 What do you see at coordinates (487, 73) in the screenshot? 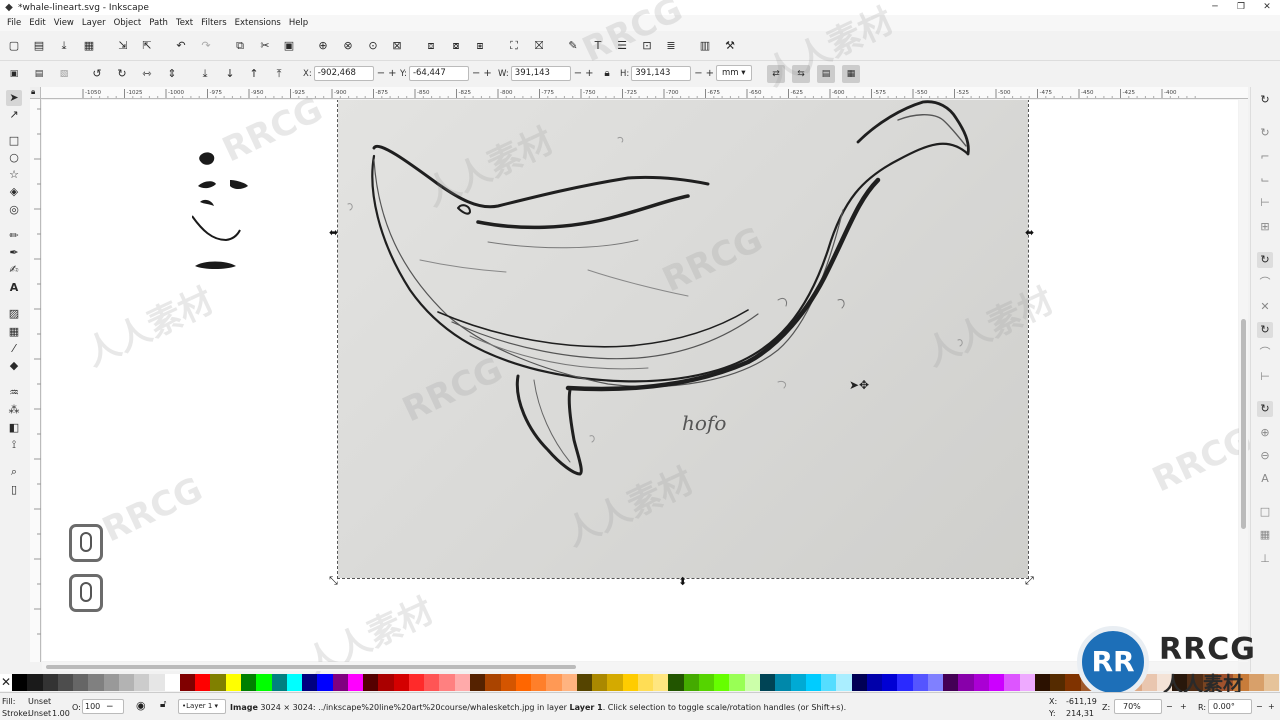
I see `y-increment: +` at bounding box center [487, 73].